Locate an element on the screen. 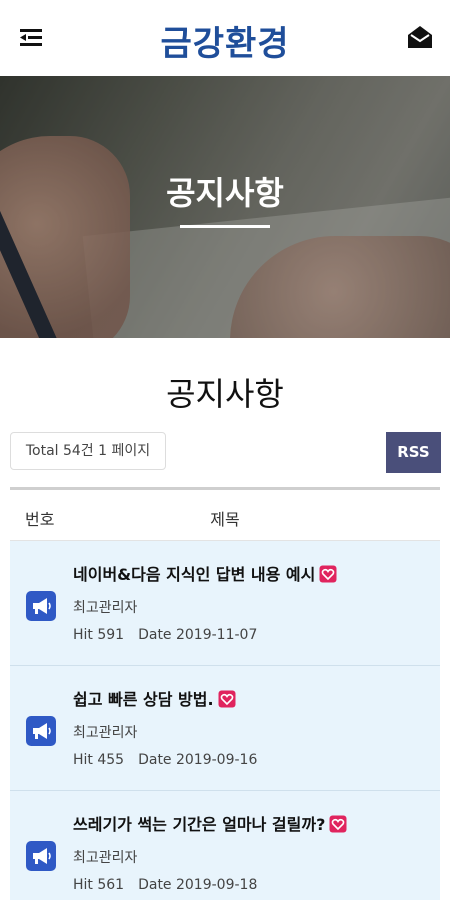 The image size is (450, 900). post-hit: Hit 561 is located at coordinates (99, 885).